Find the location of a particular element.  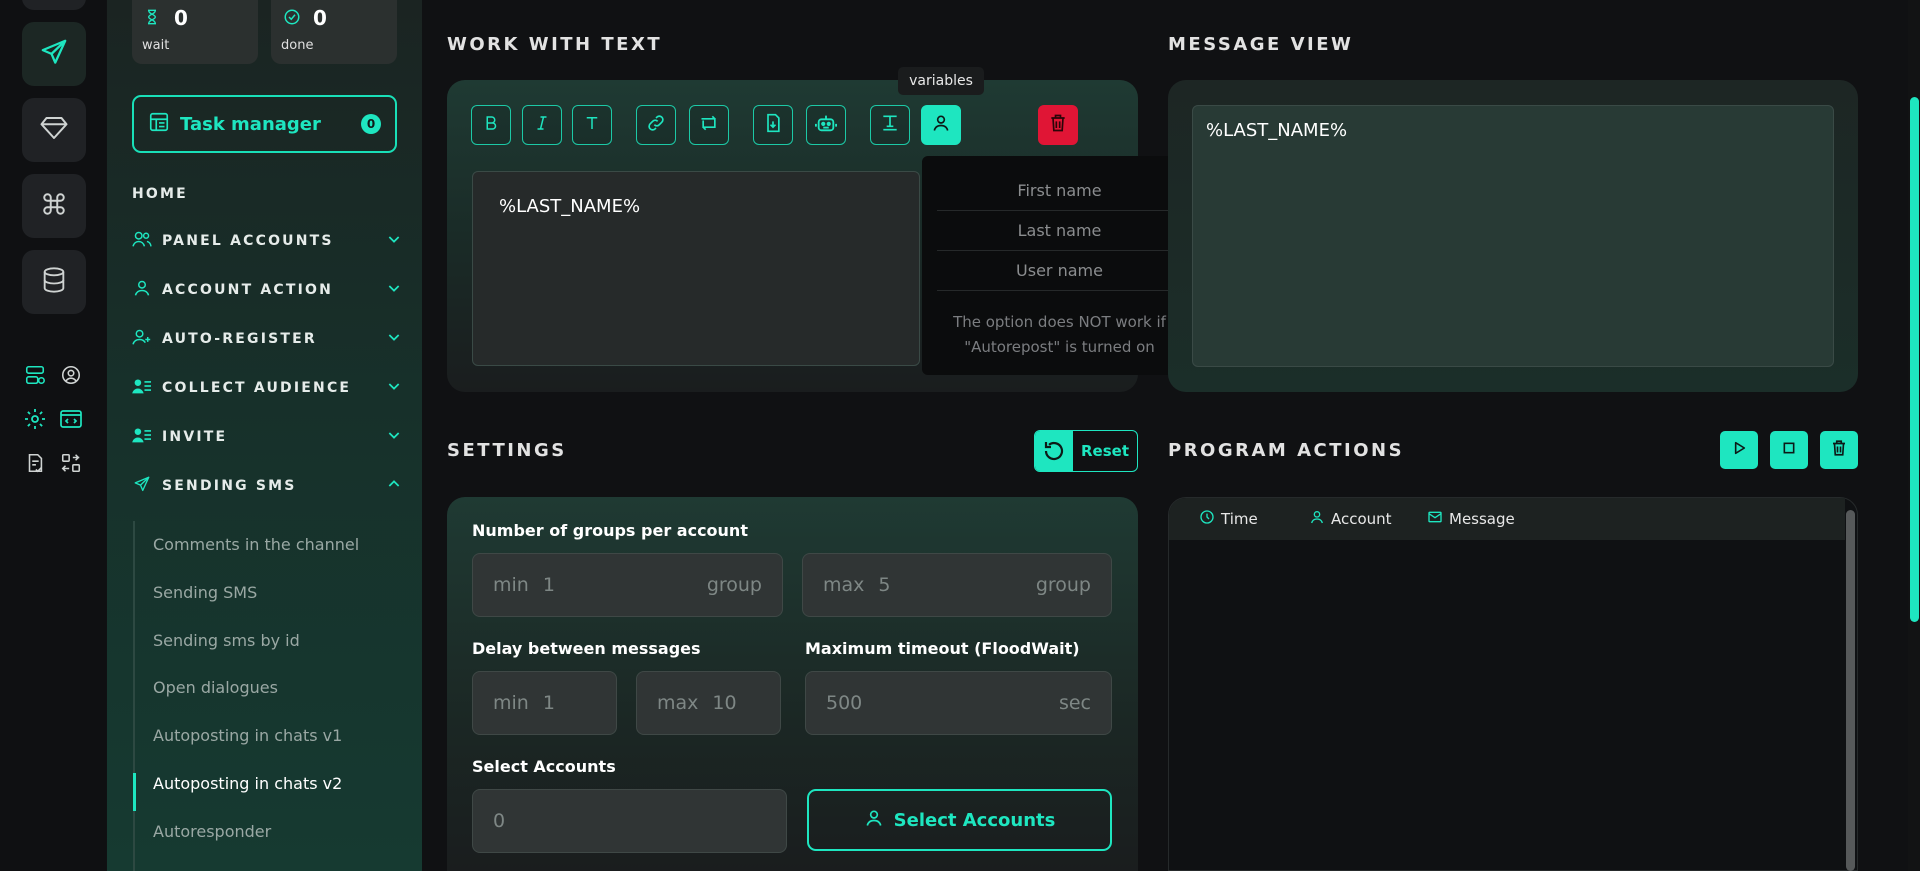

gear-icon is located at coordinates (35, 419).